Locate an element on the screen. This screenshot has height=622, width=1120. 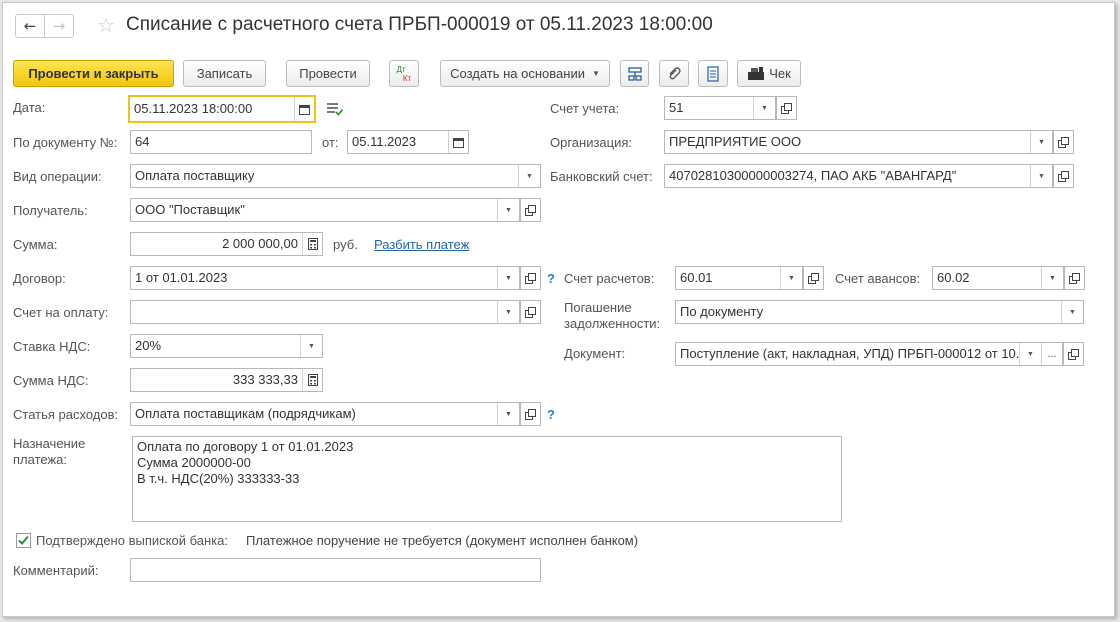
debt-repayment-label-line1: Погашение is located at coordinates (598, 307).